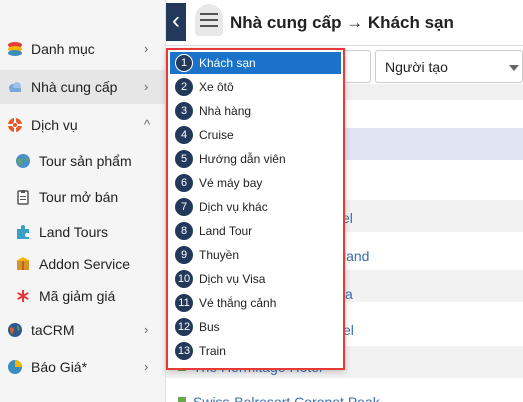  I want to click on chevron-up-icon: ^, so click(147, 124).